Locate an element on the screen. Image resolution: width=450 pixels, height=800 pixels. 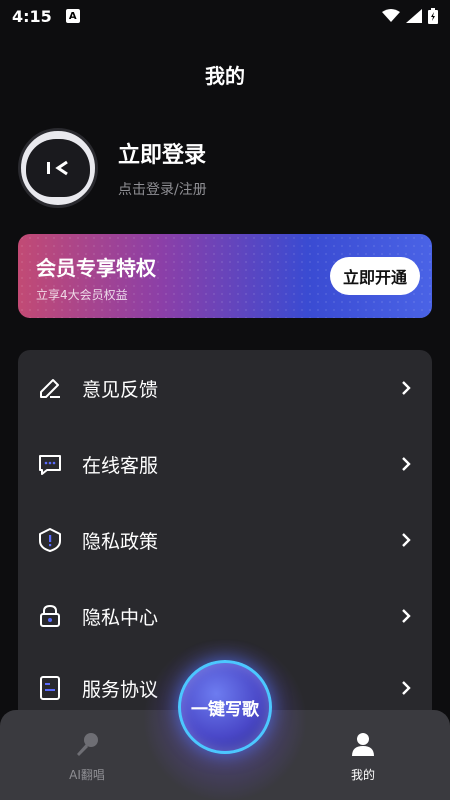
profile-section: 立即登录 点击登录/注册 is located at coordinates (112, 168).